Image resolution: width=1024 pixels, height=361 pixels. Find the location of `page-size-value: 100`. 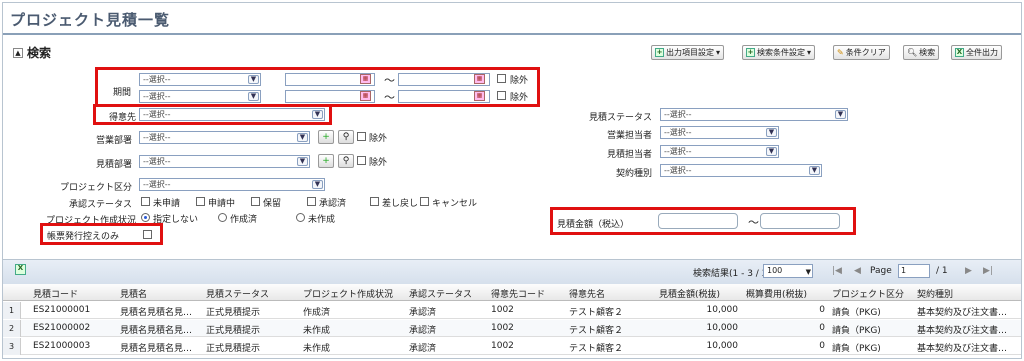

page-size-value: 100 is located at coordinates (775, 270).